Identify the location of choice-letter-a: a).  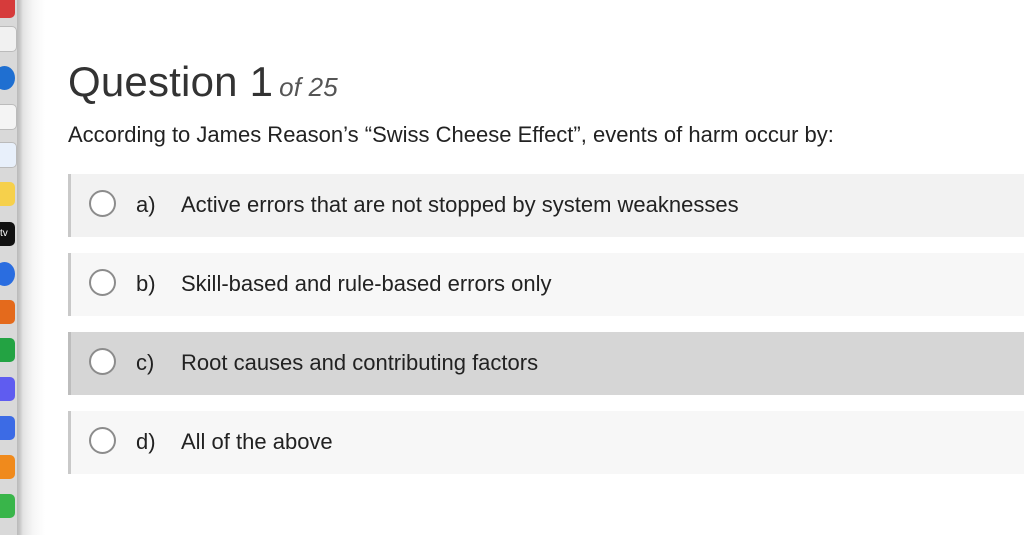
(146, 204).